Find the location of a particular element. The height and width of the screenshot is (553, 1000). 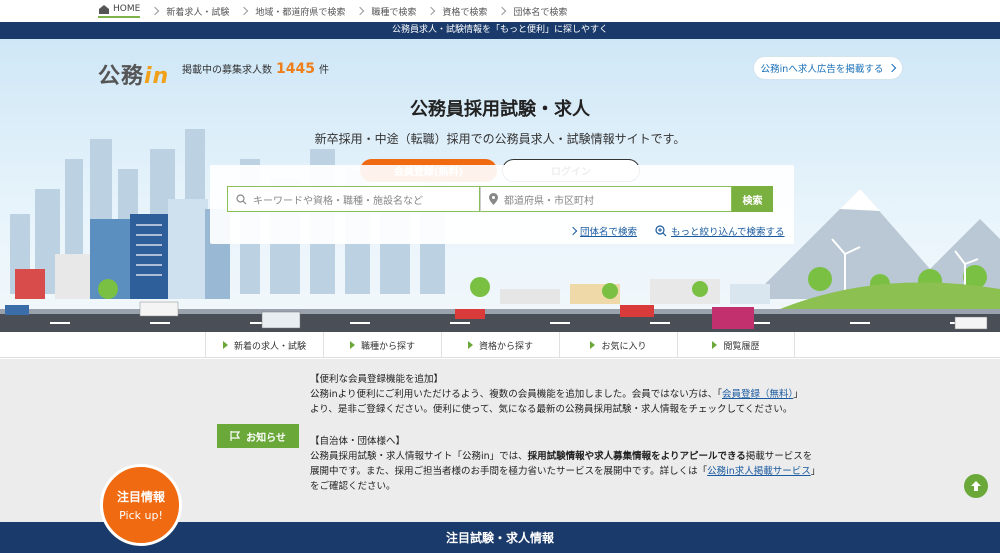

zoom-in-icon is located at coordinates (661, 231).